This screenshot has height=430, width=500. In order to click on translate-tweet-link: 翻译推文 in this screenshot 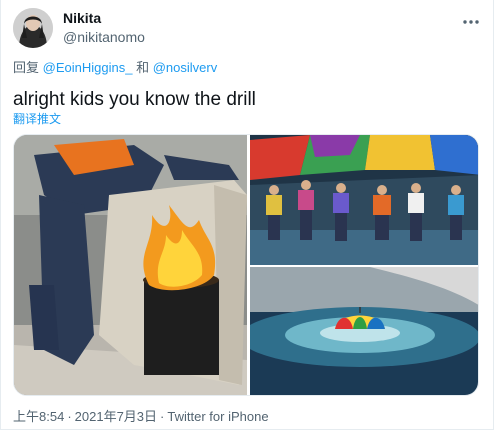, I will do `click(37, 119)`.